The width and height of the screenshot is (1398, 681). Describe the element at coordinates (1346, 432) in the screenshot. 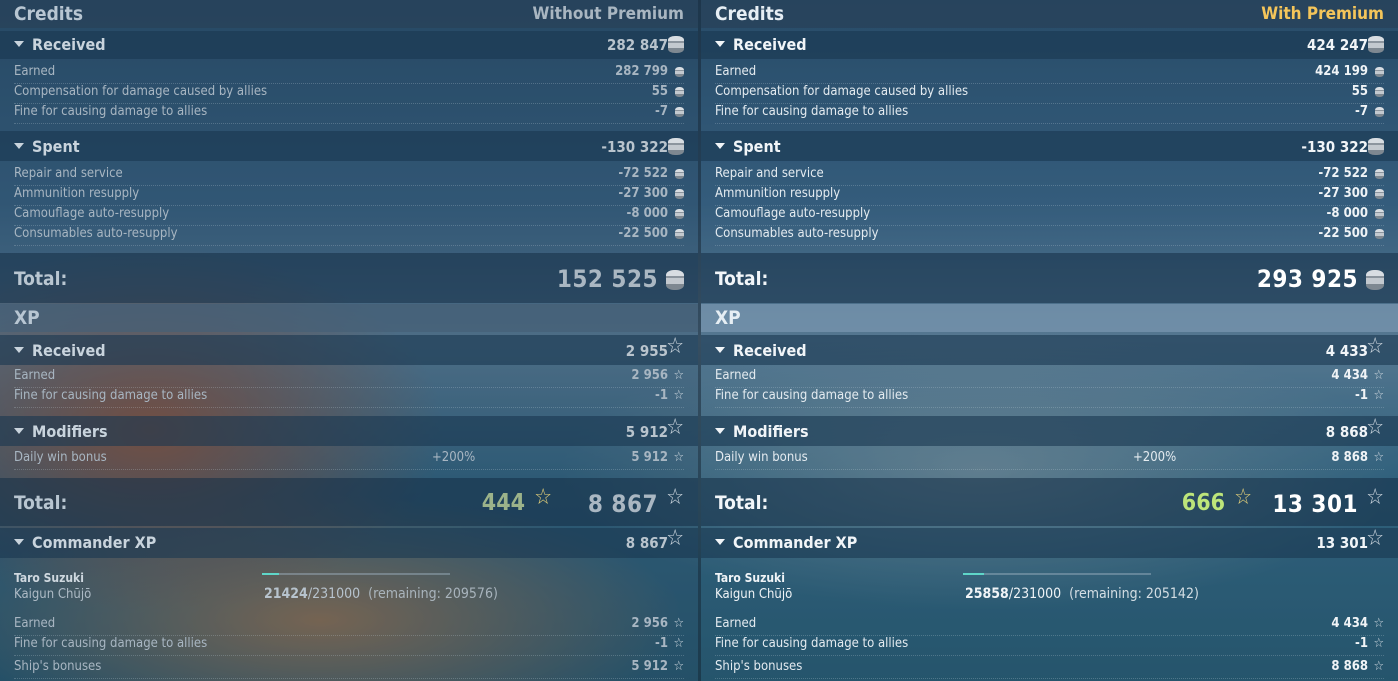

I see `modifiers-value: 8 868` at that location.